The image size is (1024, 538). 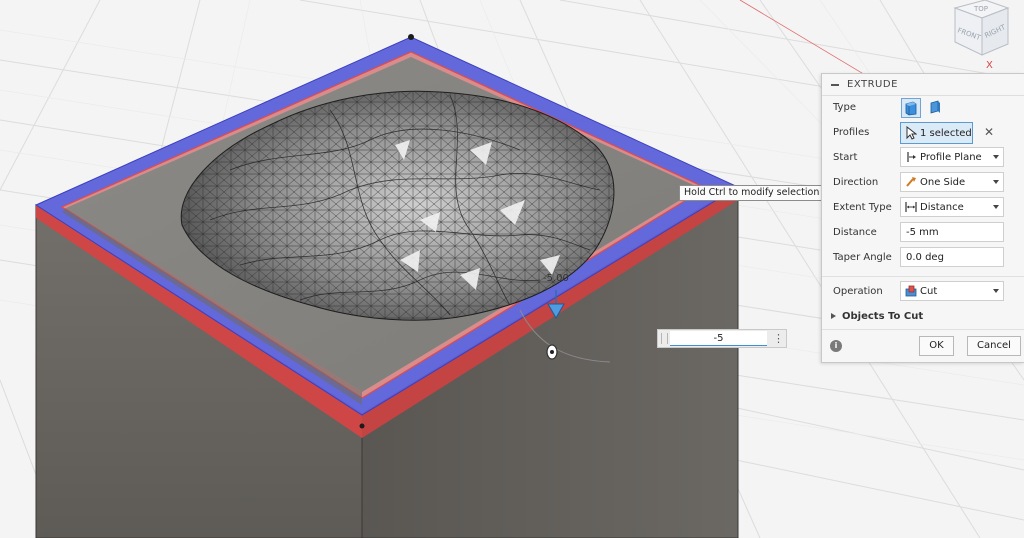 I want to click on direction-label: Direction, so click(x=856, y=182).